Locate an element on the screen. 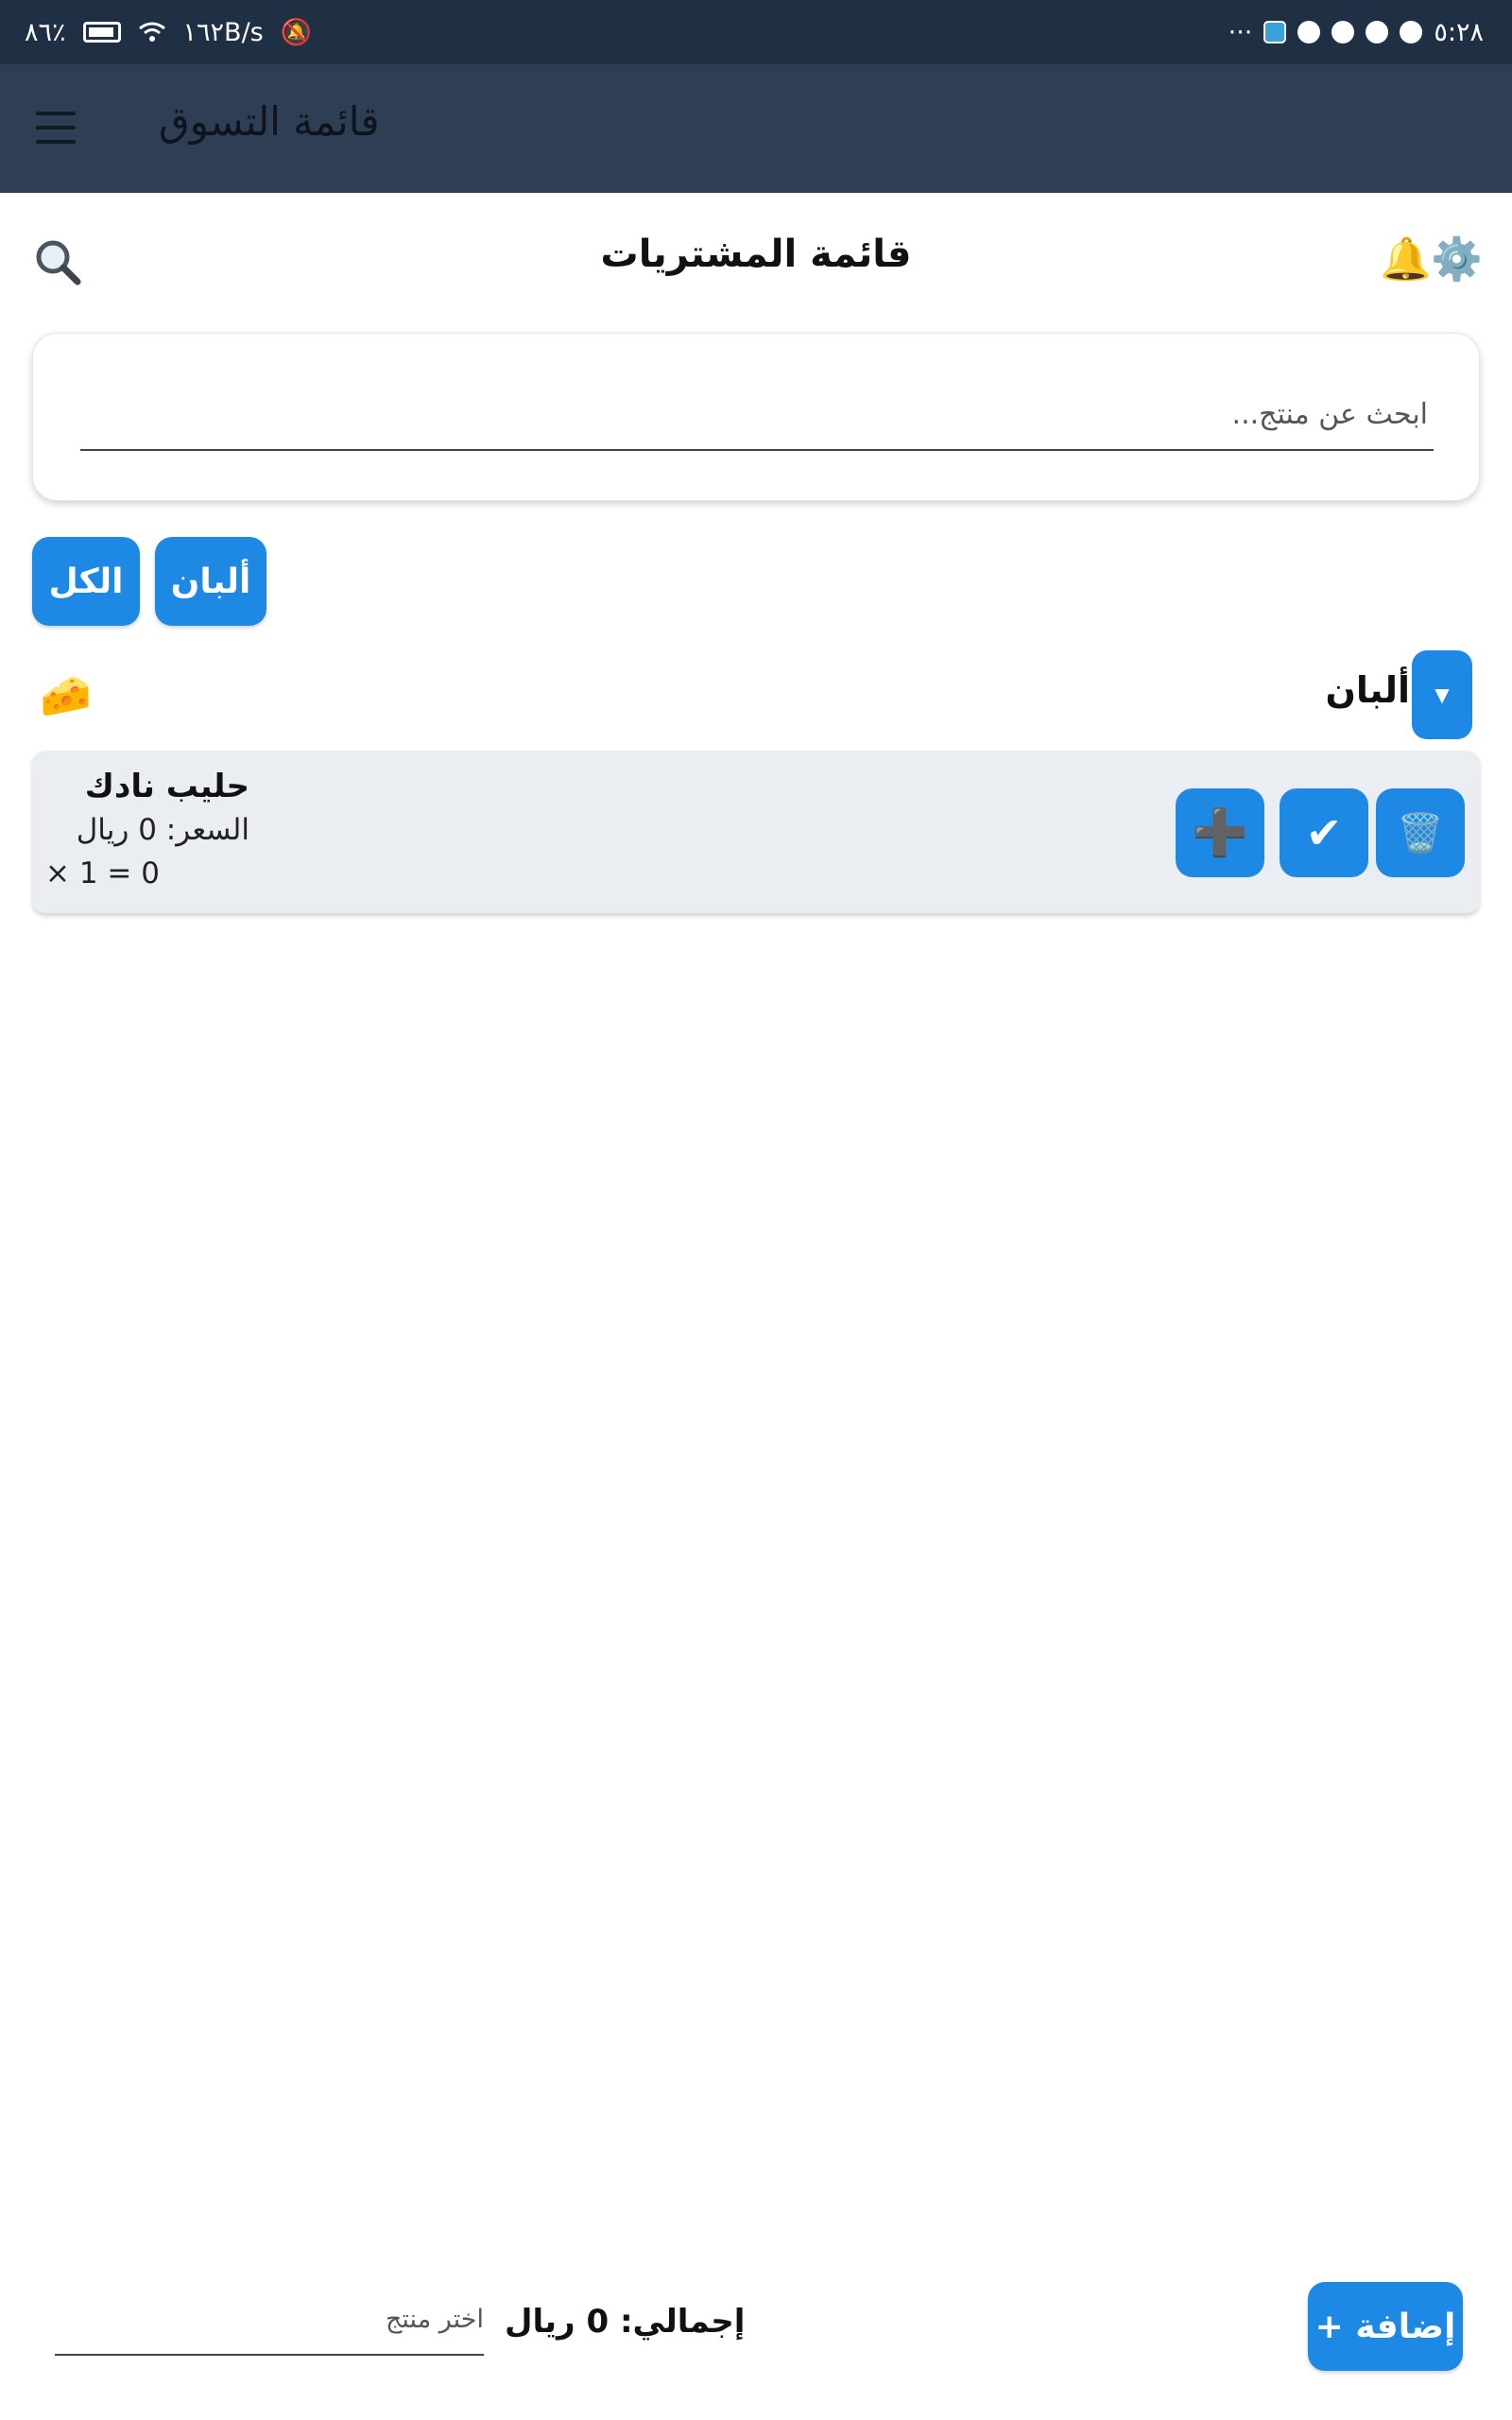  app-bar: قائمة التسوق is located at coordinates (756, 129).